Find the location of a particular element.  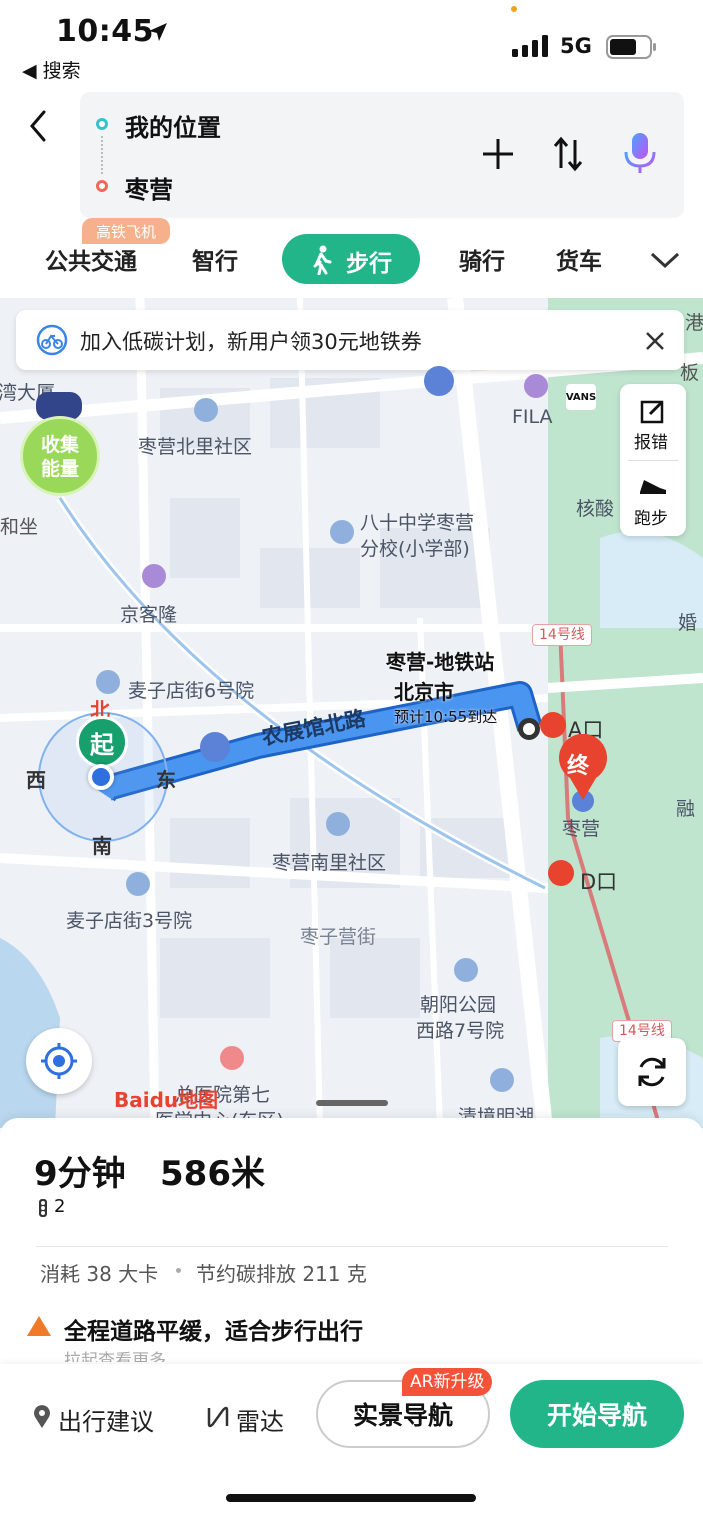

voice-input-icon is located at coordinates (640, 153).